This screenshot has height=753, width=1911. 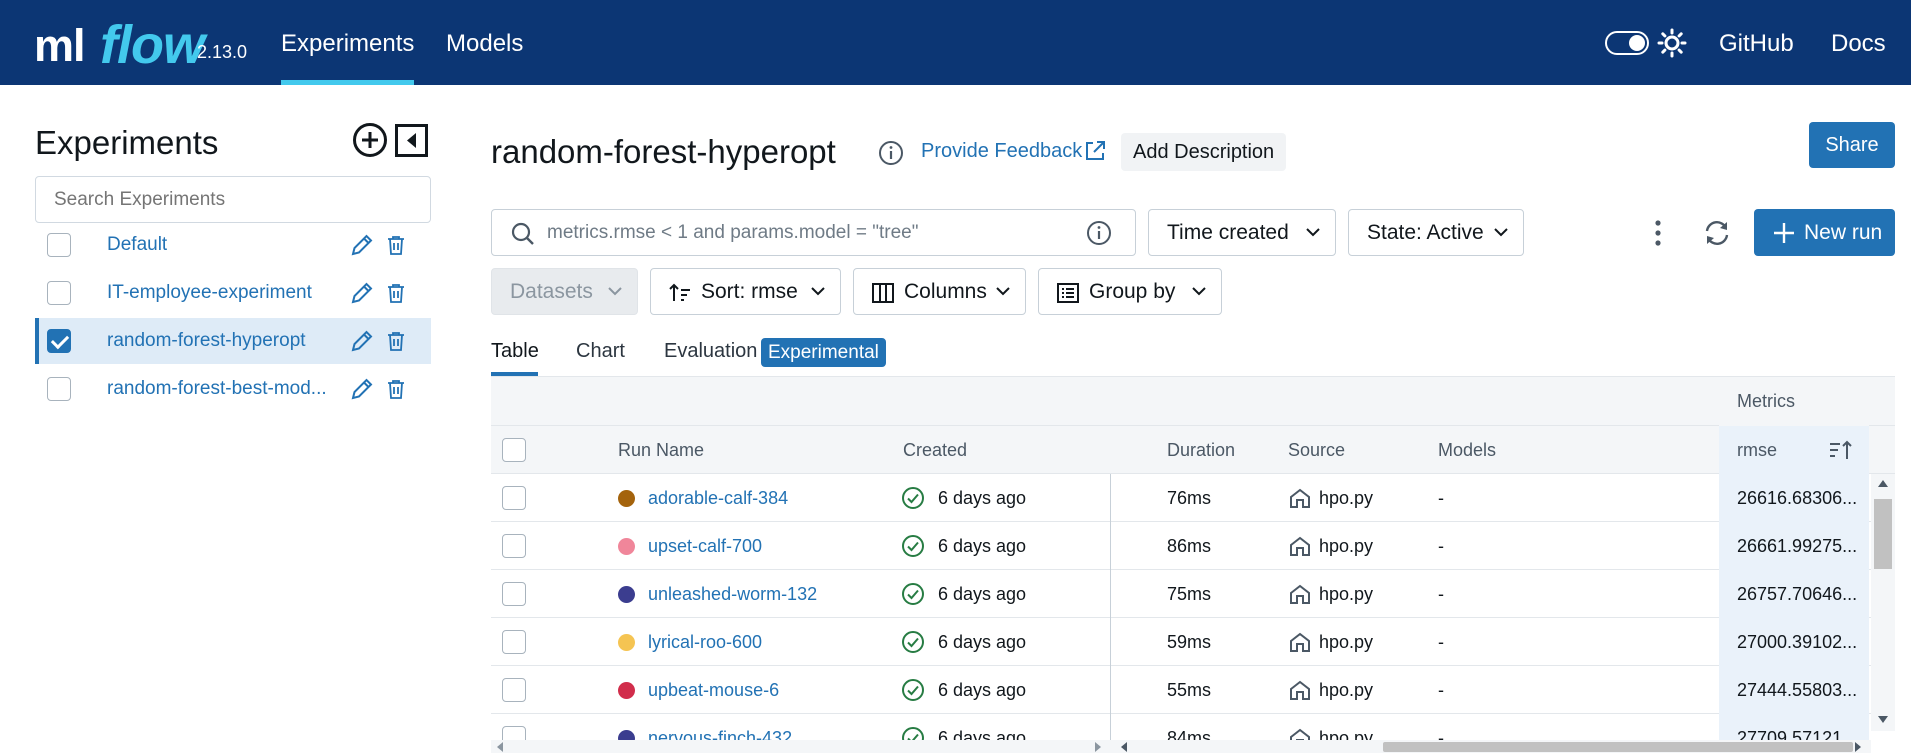 What do you see at coordinates (935, 450) in the screenshot?
I see `column-header-created: Created` at bounding box center [935, 450].